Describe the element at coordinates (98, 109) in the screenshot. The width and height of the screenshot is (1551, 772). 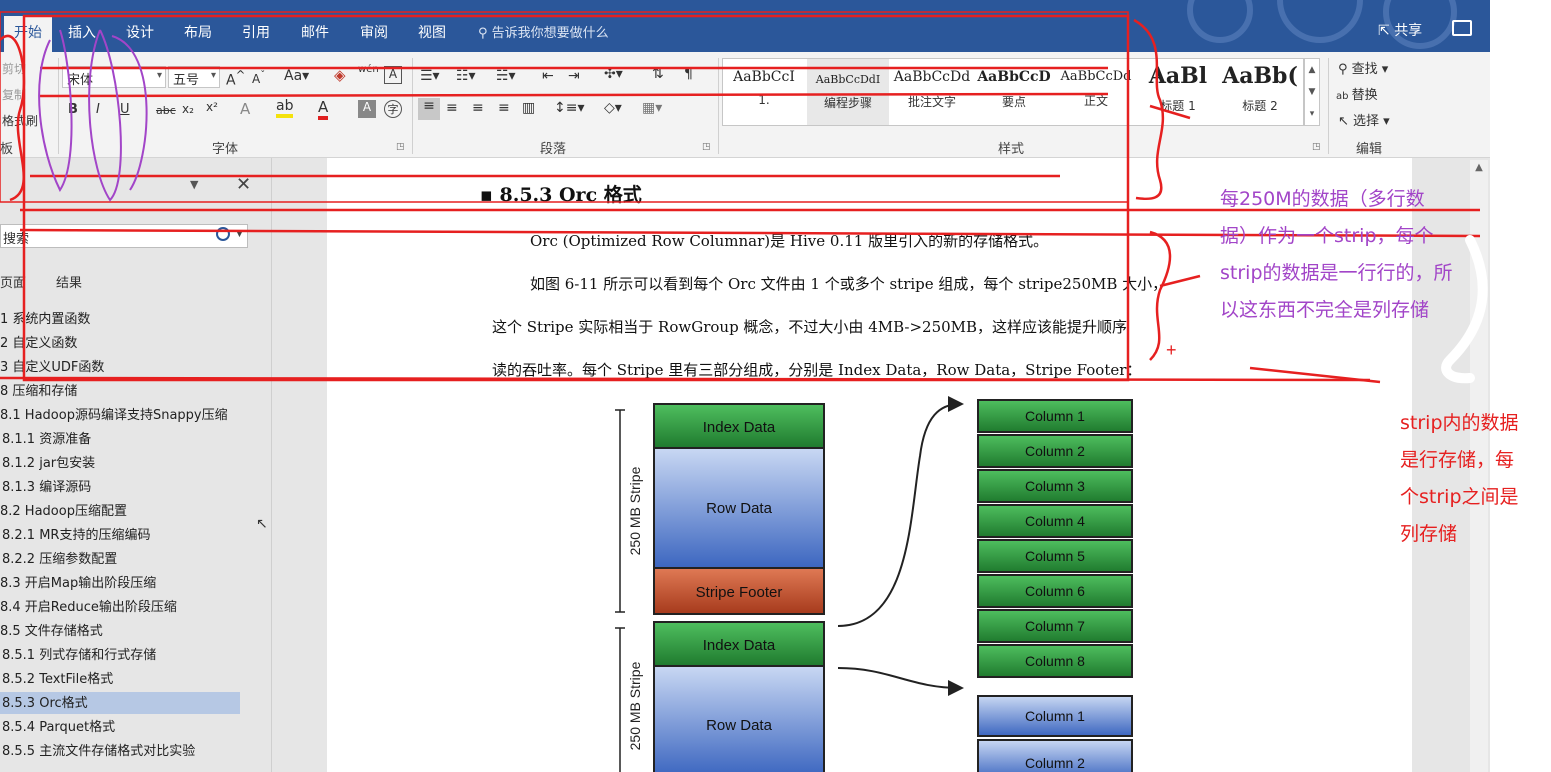
I see `italic-button: I` at that location.